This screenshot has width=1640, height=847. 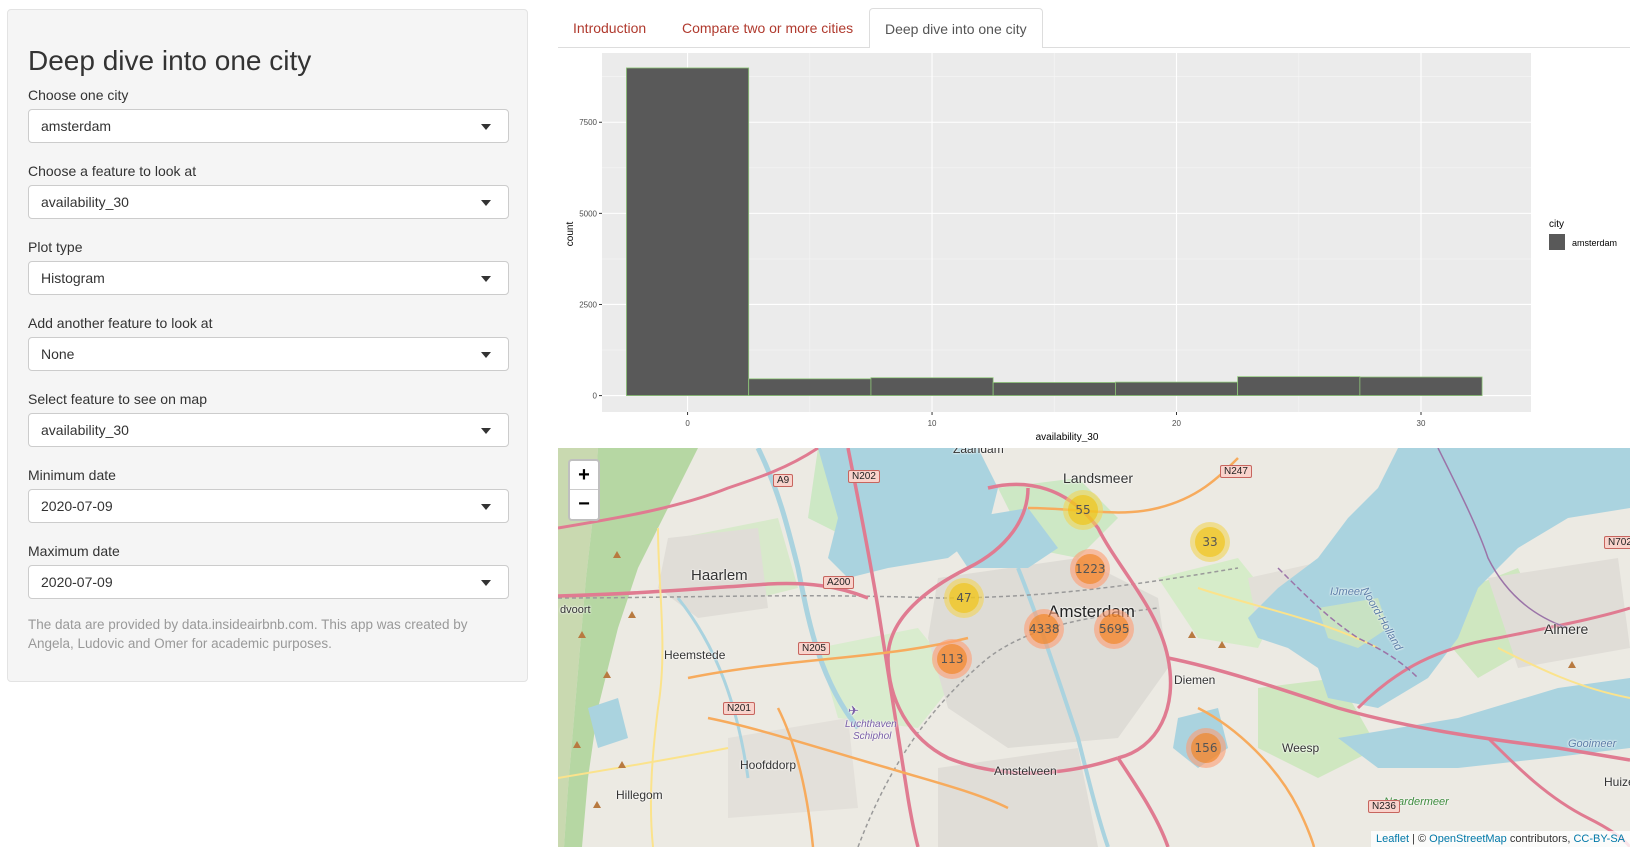 What do you see at coordinates (952, 659) in the screenshot?
I see `marker-cluster: 113` at bounding box center [952, 659].